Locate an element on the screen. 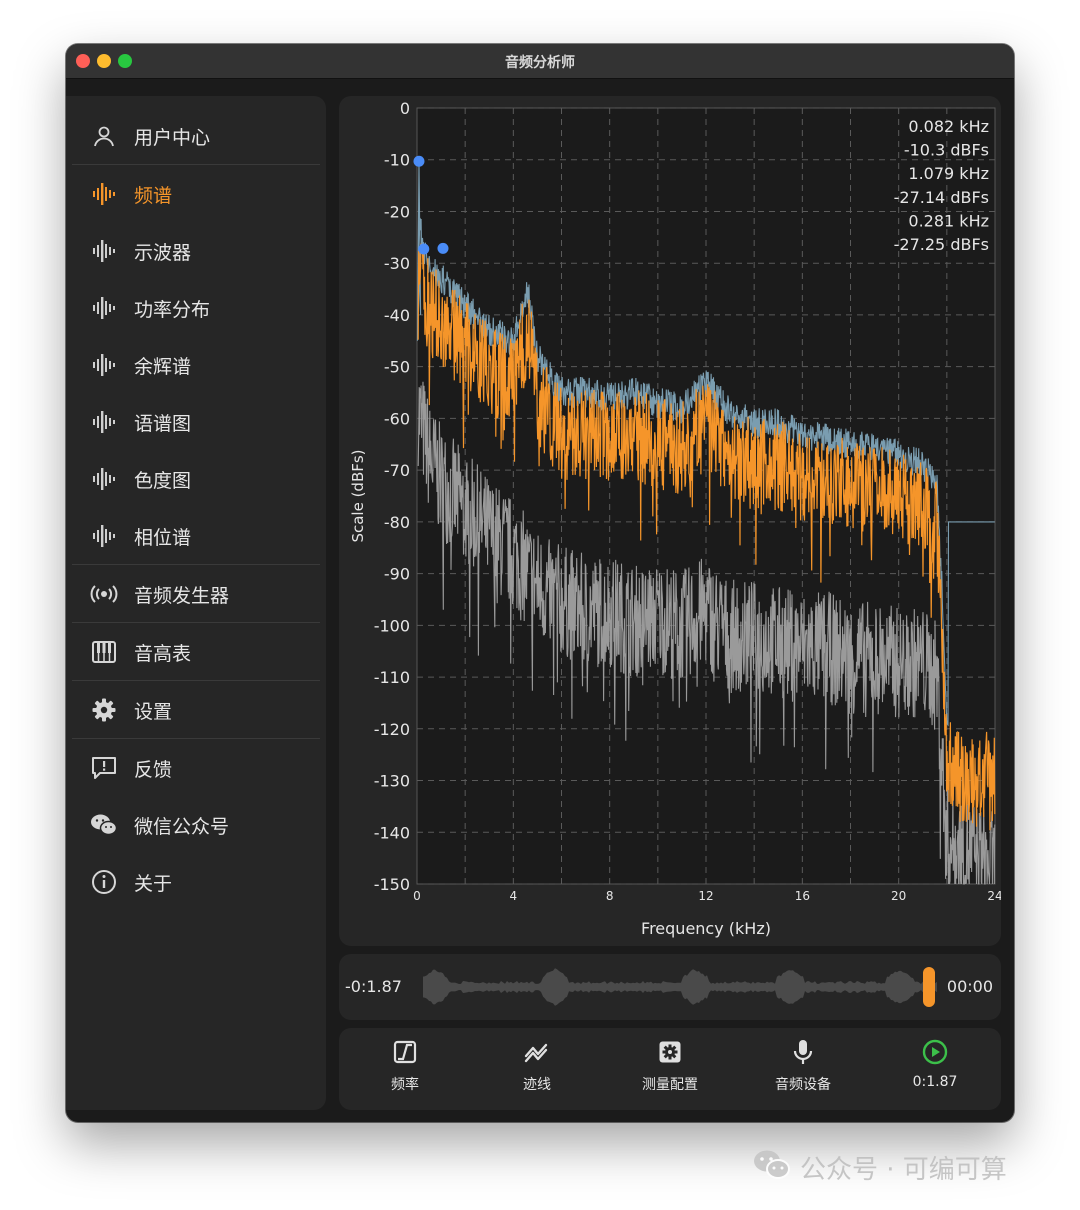  window-title: 音频分析师 is located at coordinates (540, 63).